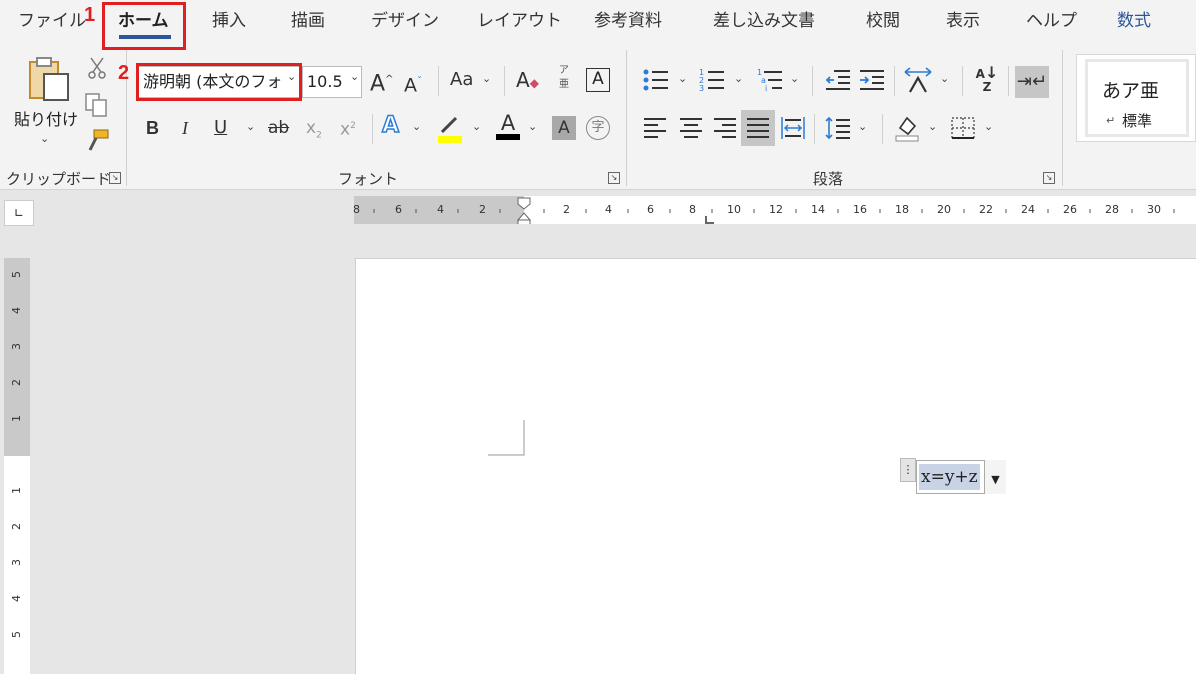 The width and height of the screenshot is (1196, 674). Describe the element at coordinates (682, 78) in the screenshot. I see `bullets-dropdown-icon: ⌄` at that location.